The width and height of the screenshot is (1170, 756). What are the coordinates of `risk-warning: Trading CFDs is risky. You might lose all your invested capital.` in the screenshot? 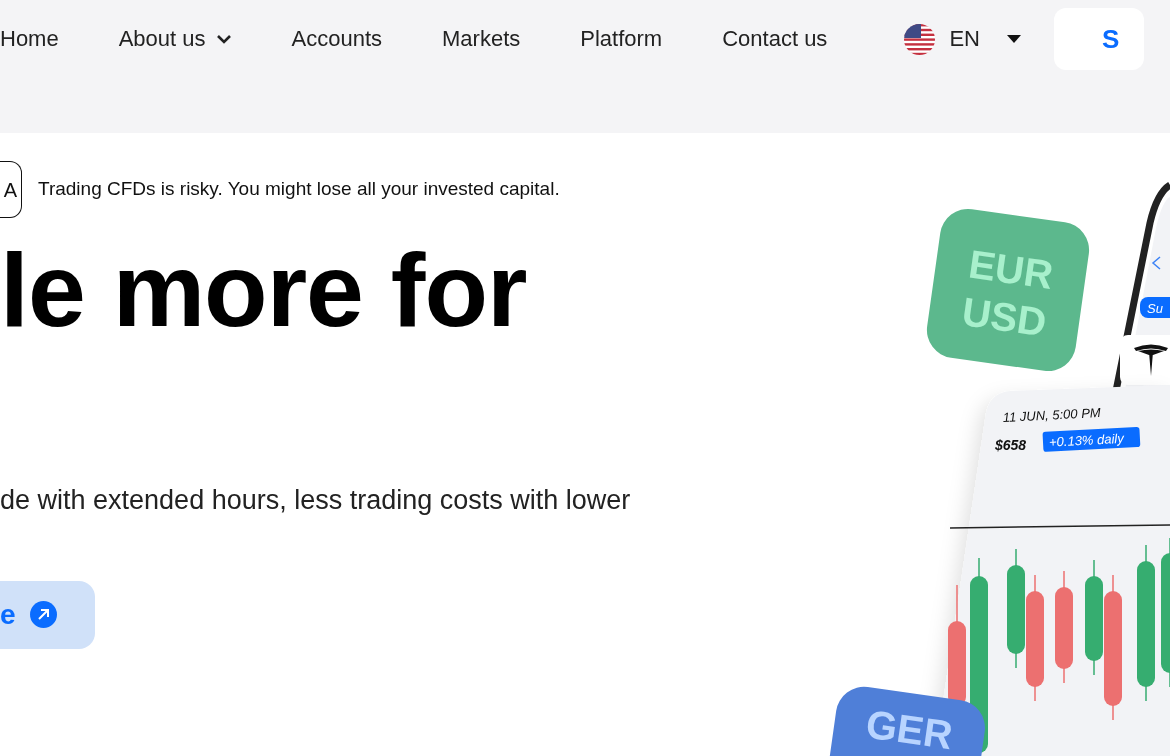 It's located at (299, 189).